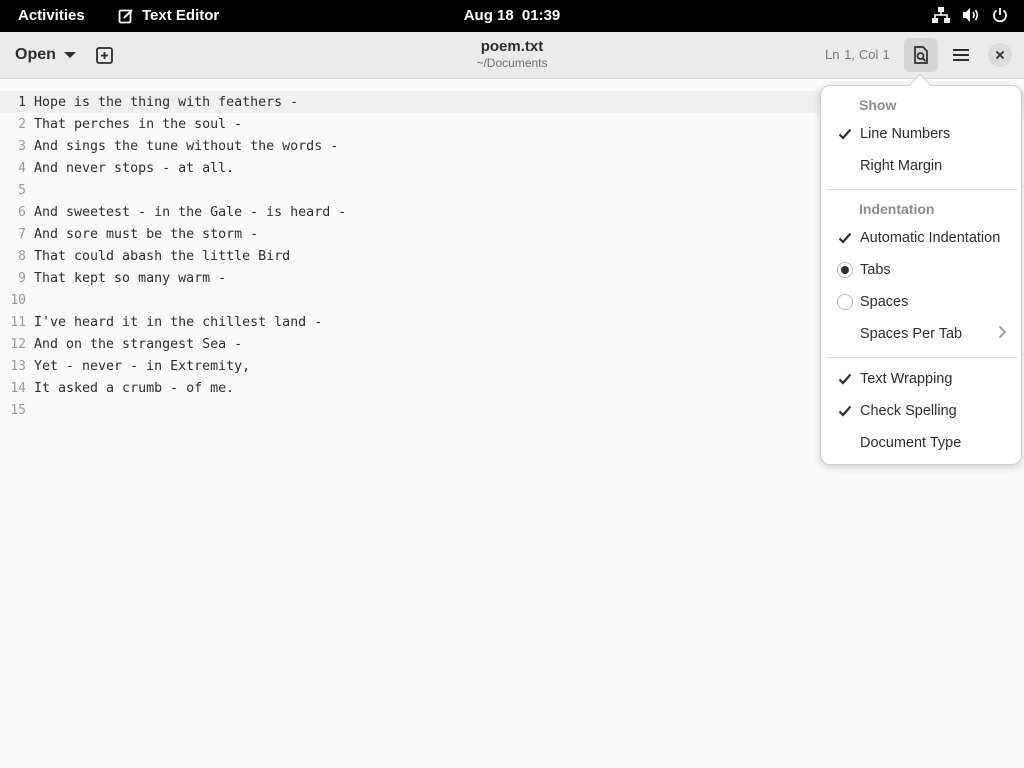  I want to click on menu-item-document-type: Document Type, so click(921, 443).